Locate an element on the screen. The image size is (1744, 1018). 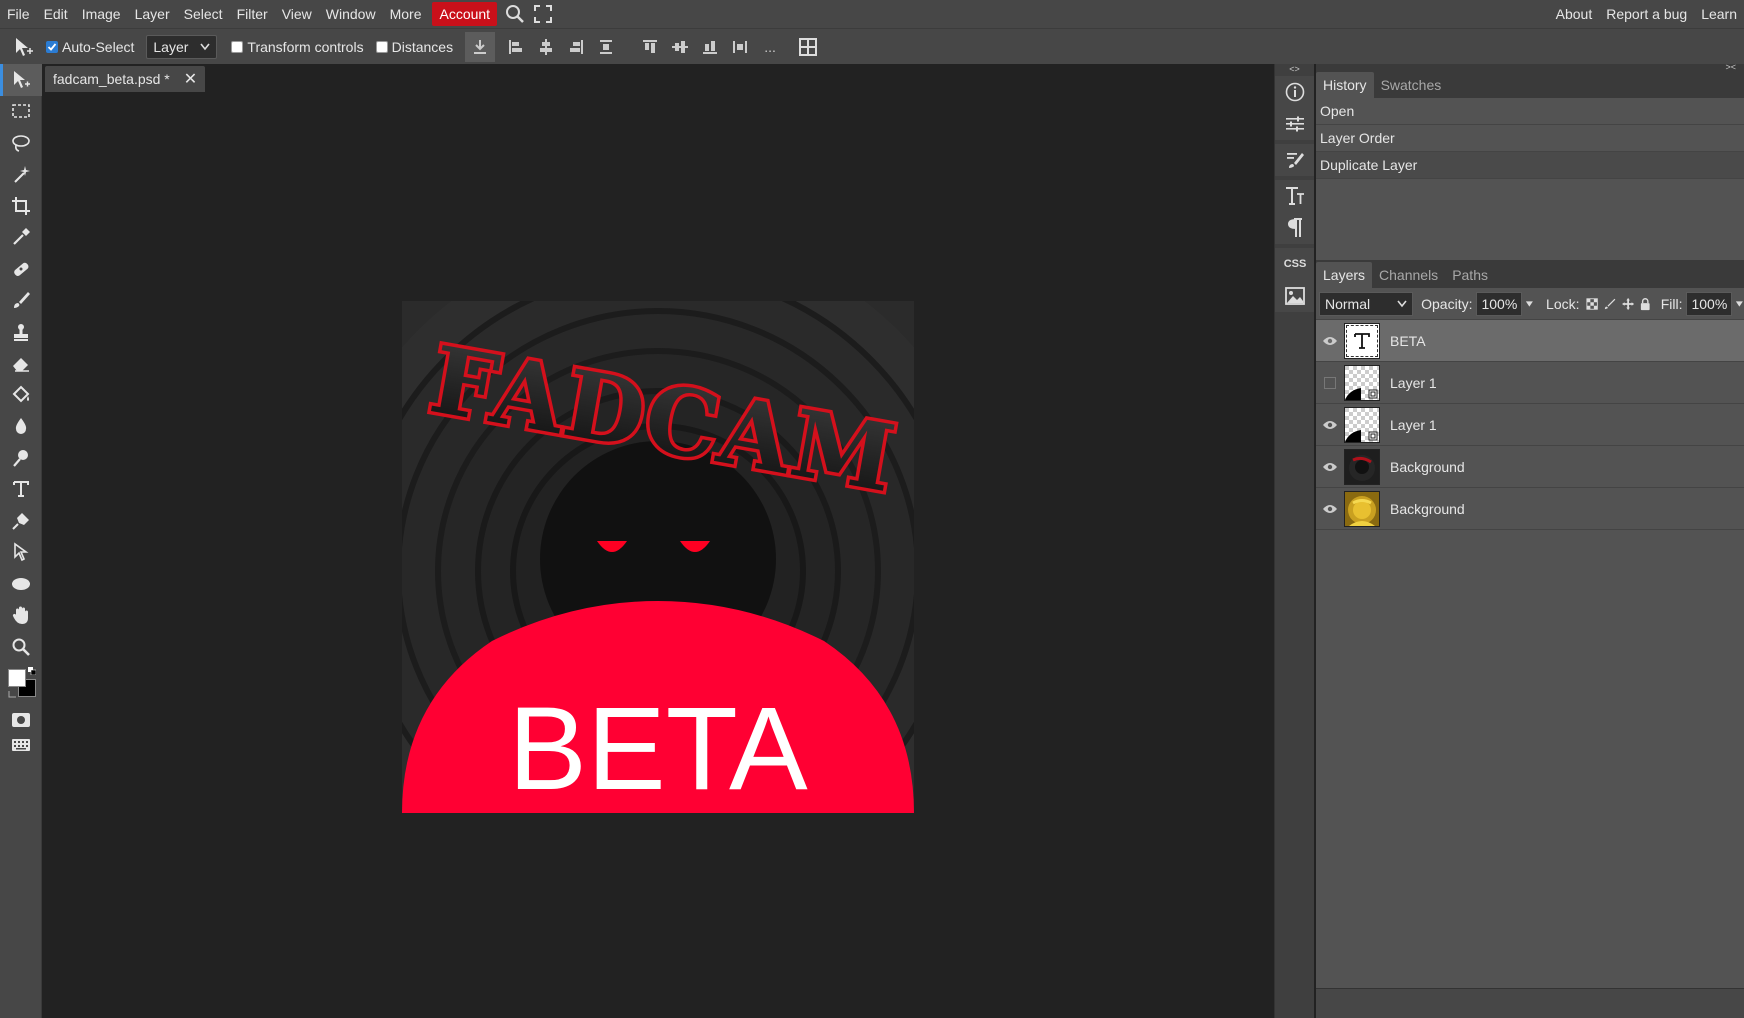
document-title: fadcam_beta.psd * is located at coordinates (111, 79).